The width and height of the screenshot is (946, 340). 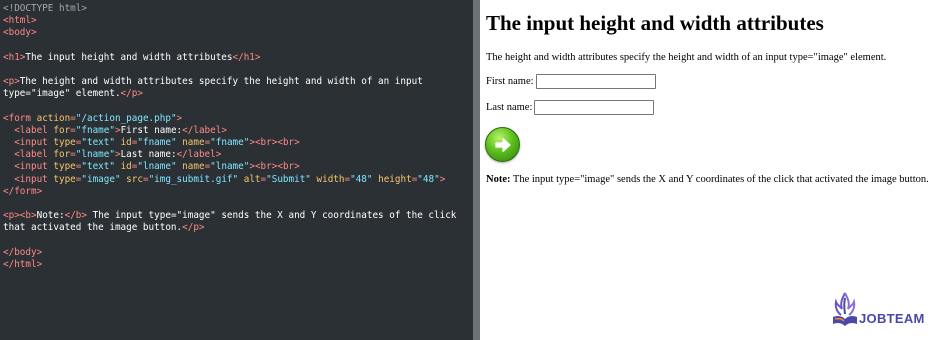 What do you see at coordinates (238, 265) in the screenshot?
I see `code-line: </html>` at bounding box center [238, 265].